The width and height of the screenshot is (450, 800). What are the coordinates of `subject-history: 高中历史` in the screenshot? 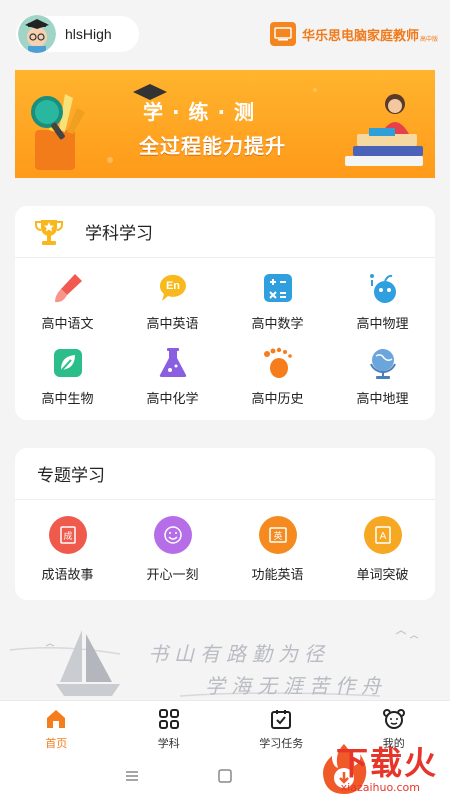 It's located at (277, 370).